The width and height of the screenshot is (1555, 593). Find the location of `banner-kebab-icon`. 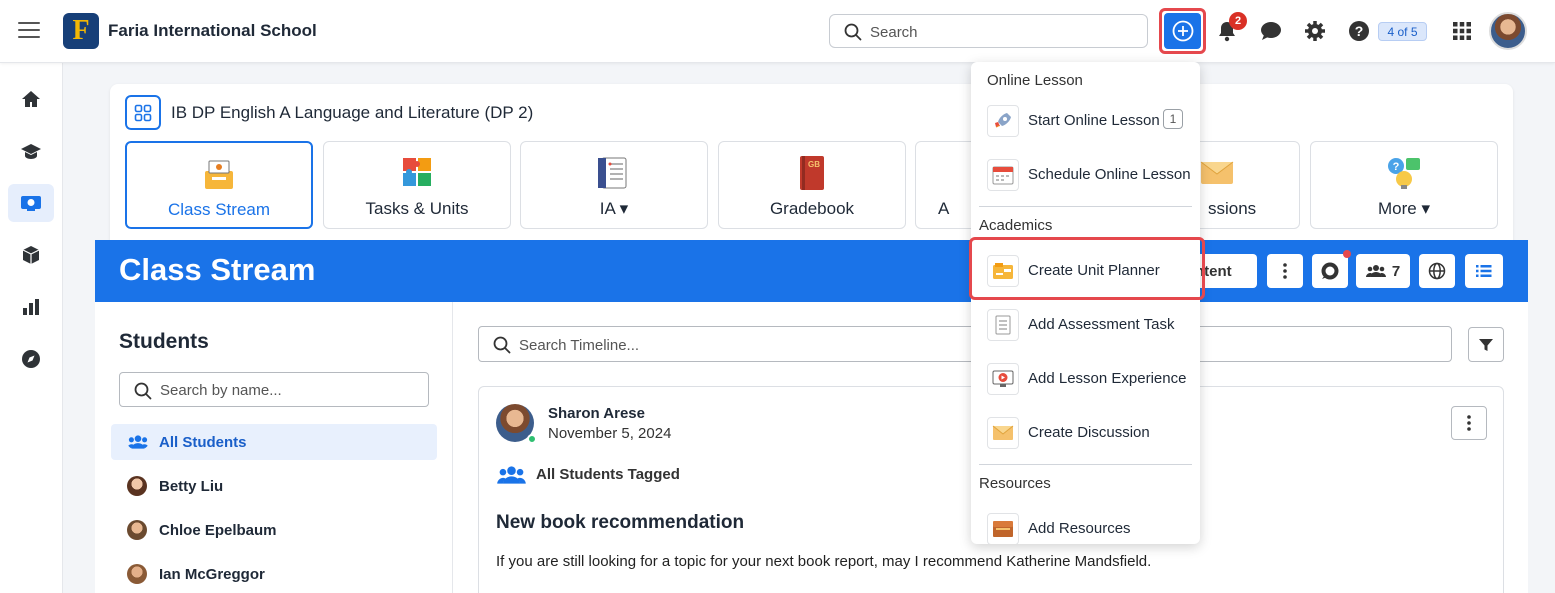

banner-kebab-icon is located at coordinates (1285, 271).